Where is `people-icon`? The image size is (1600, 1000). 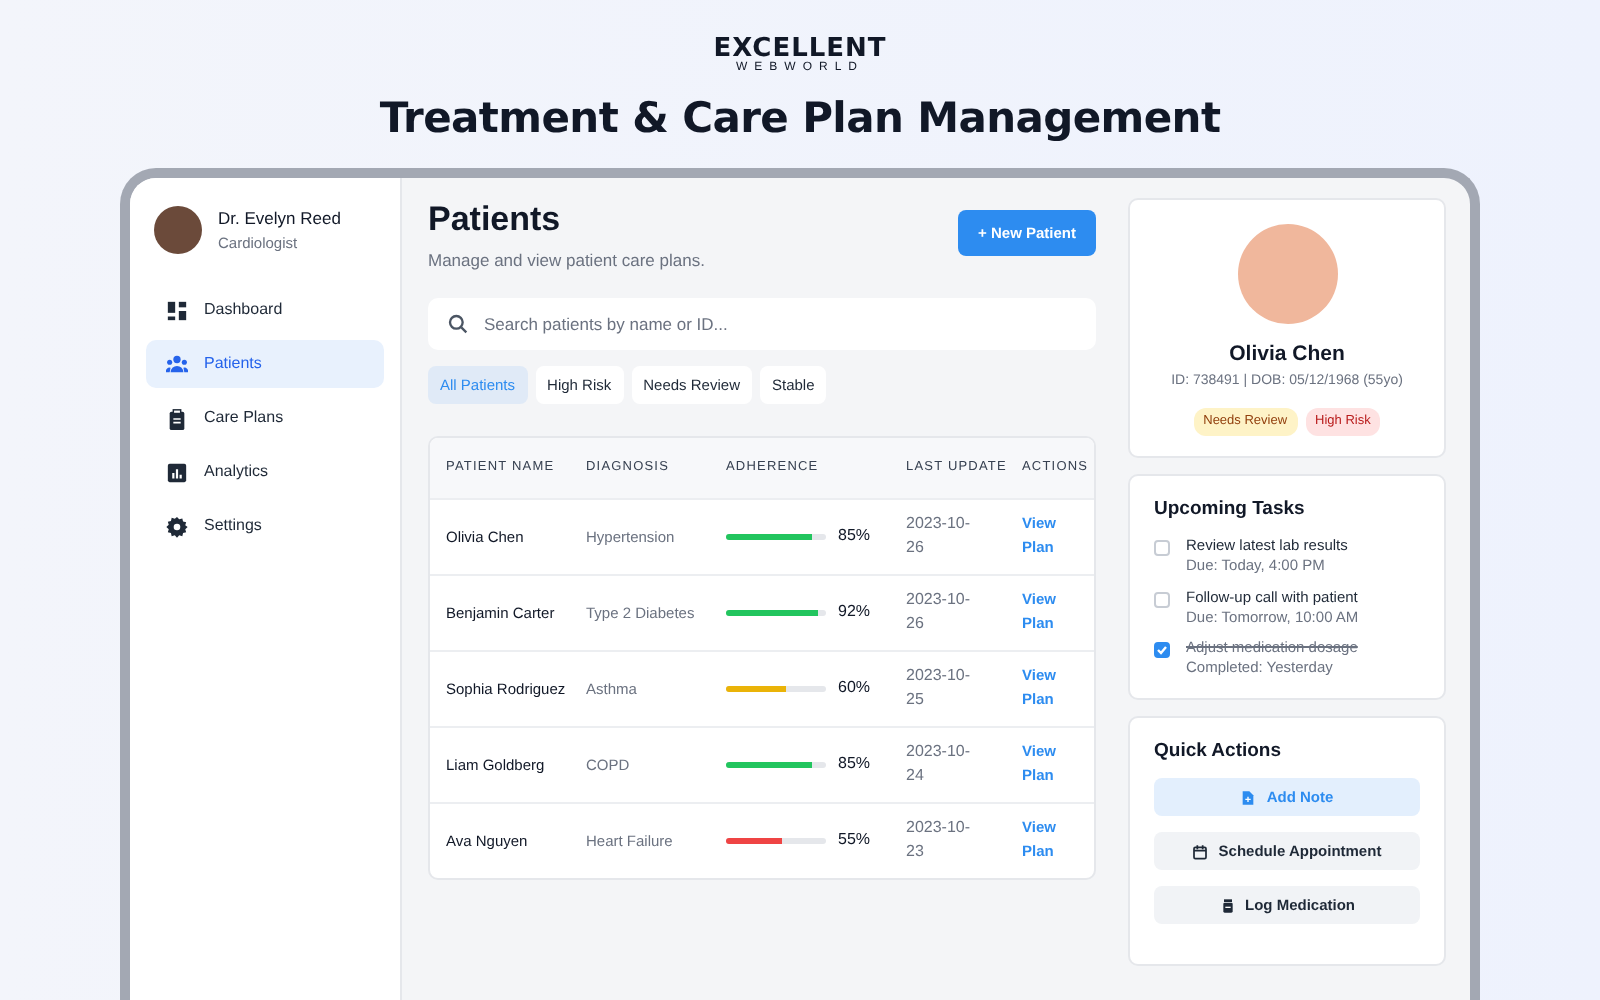 people-icon is located at coordinates (177, 364).